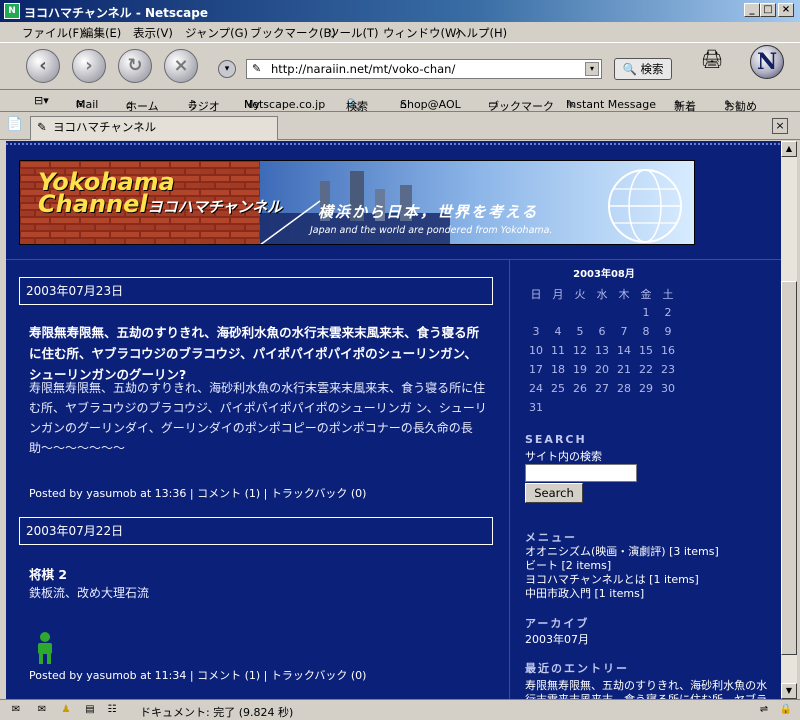 This screenshot has height=720, width=800. I want to click on search-heading: SEARCH, so click(556, 439).